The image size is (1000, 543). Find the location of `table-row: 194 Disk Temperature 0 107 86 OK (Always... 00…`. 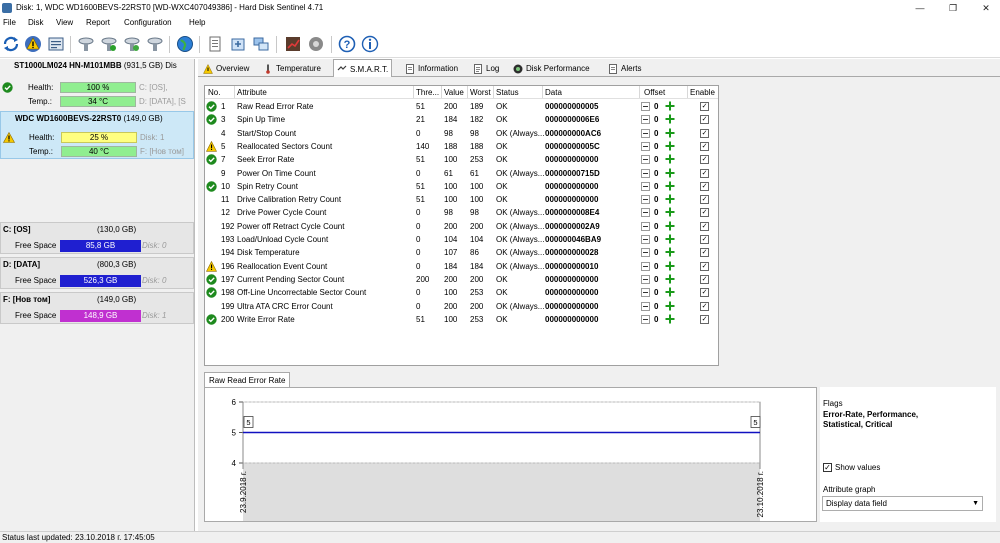

table-row: 194 Disk Temperature 0 107 86 OK (Always... 00… is located at coordinates (461, 252).